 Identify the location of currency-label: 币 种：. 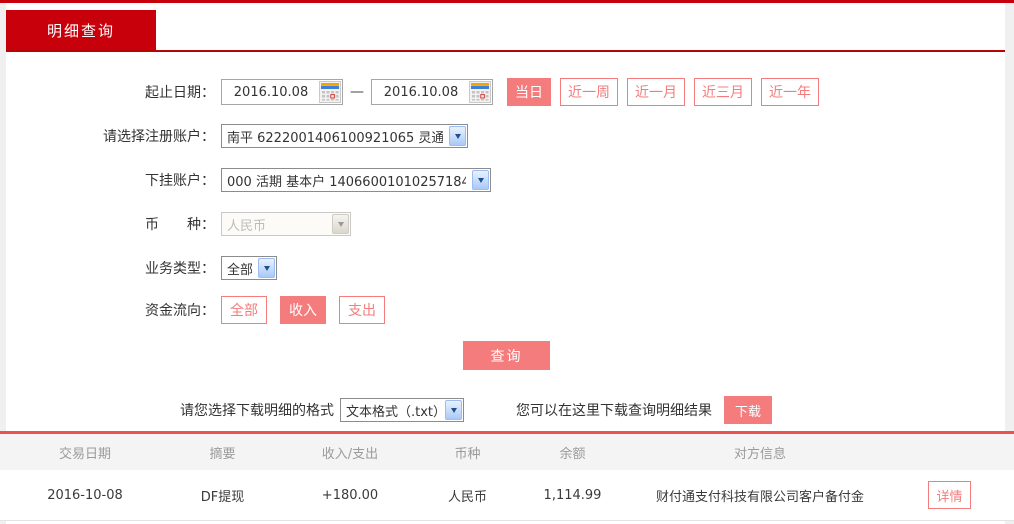
(180, 225).